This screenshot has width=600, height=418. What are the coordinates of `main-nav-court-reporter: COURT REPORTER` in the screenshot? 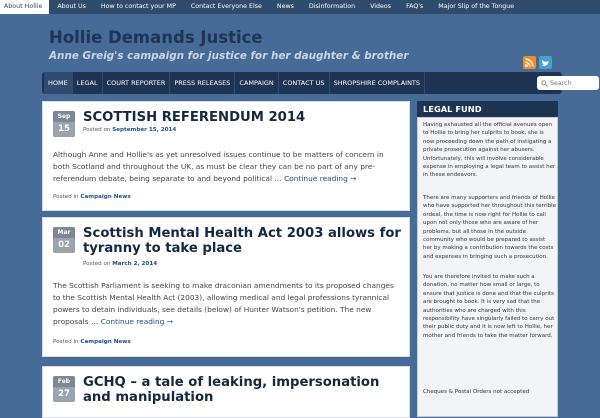 It's located at (137, 83).